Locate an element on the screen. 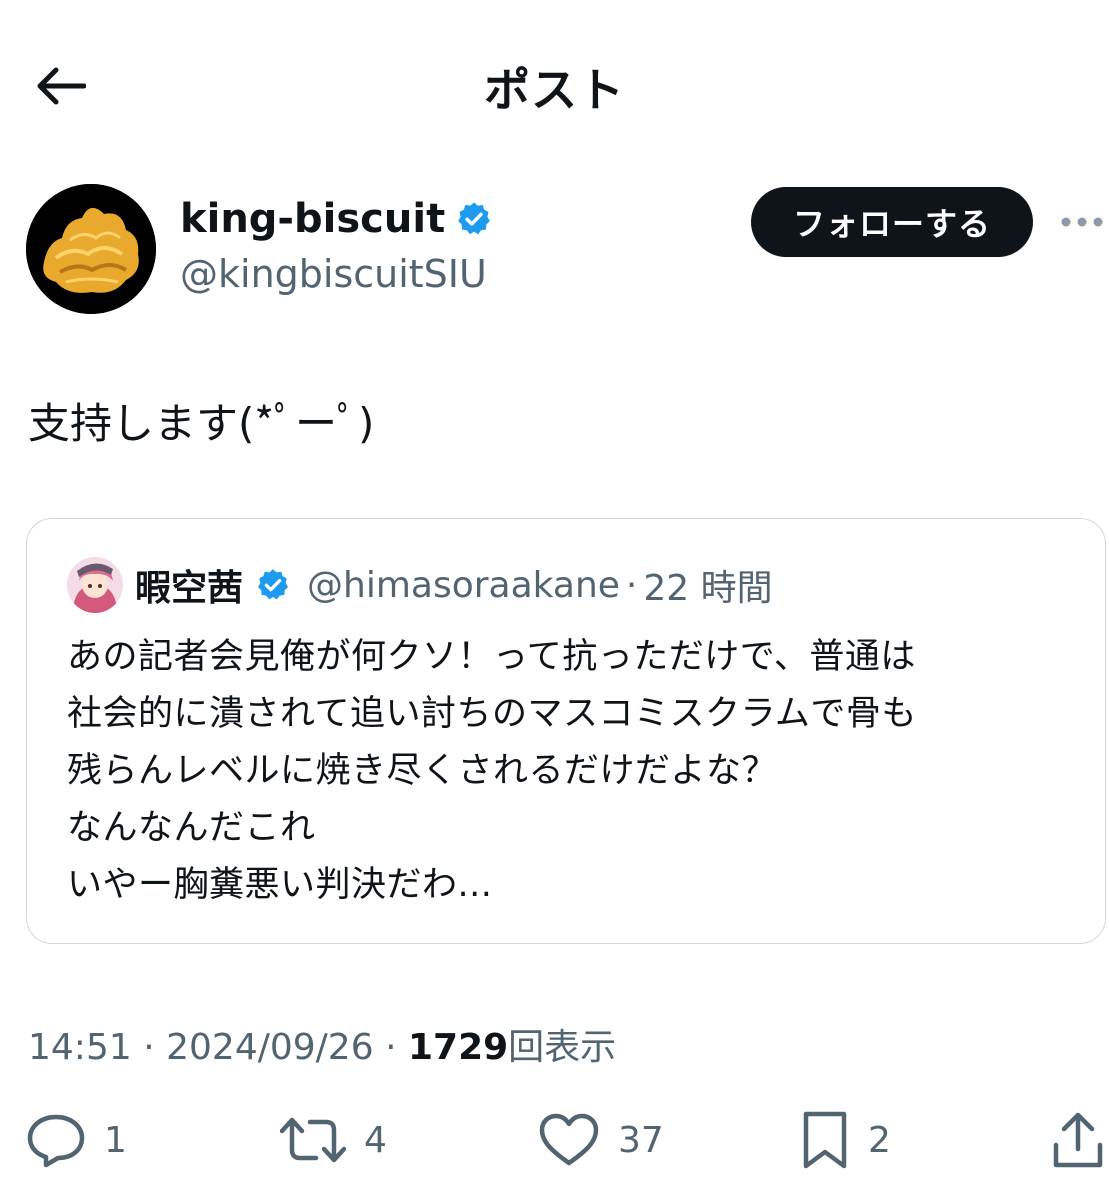 The width and height of the screenshot is (1109, 1200). share-button is located at coordinates (1078, 1140).